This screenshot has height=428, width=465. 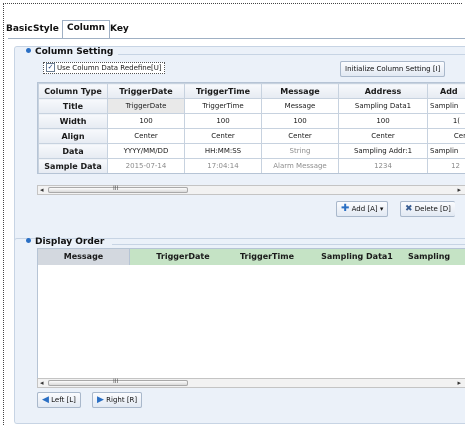 I want to click on delete-button: ✖ Delete [D], so click(x=427, y=209).